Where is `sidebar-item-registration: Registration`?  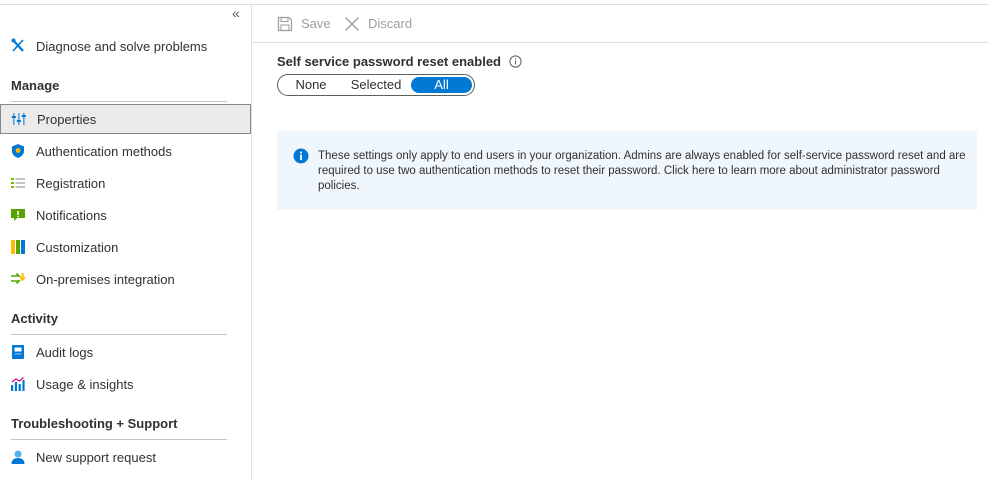 sidebar-item-registration: Registration is located at coordinates (125, 183).